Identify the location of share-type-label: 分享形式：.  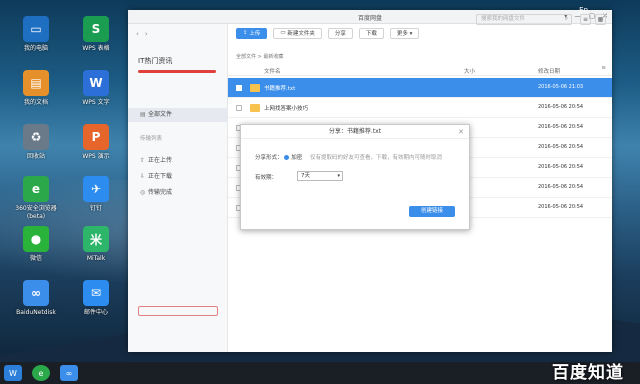
(269, 158).